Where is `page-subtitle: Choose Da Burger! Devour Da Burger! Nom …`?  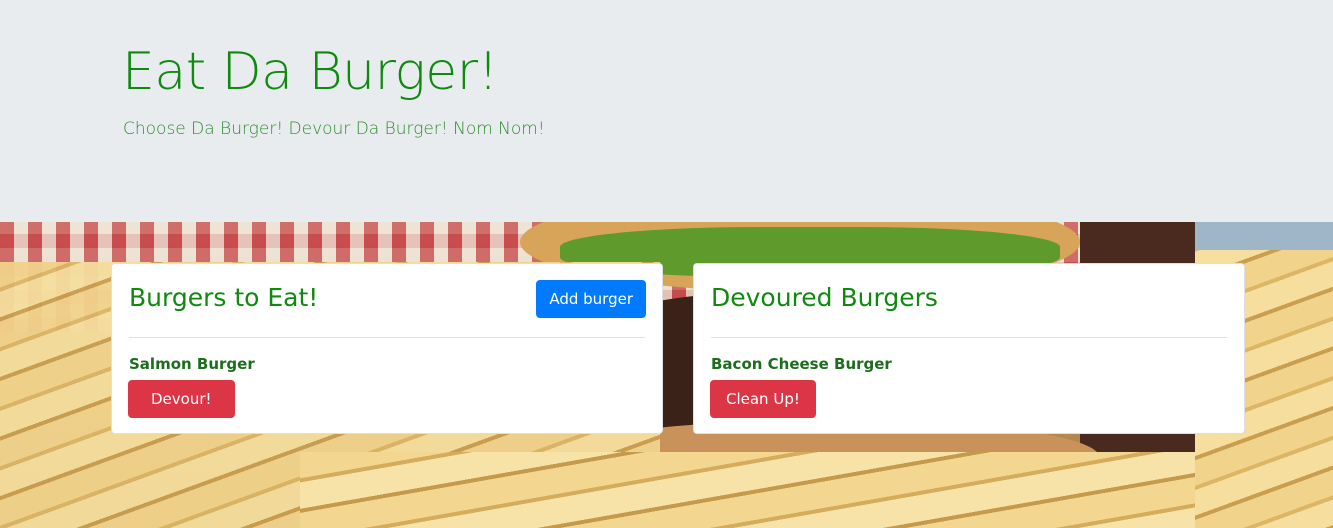 page-subtitle: Choose Da Burger! Devour Da Burger! Nom … is located at coordinates (334, 129).